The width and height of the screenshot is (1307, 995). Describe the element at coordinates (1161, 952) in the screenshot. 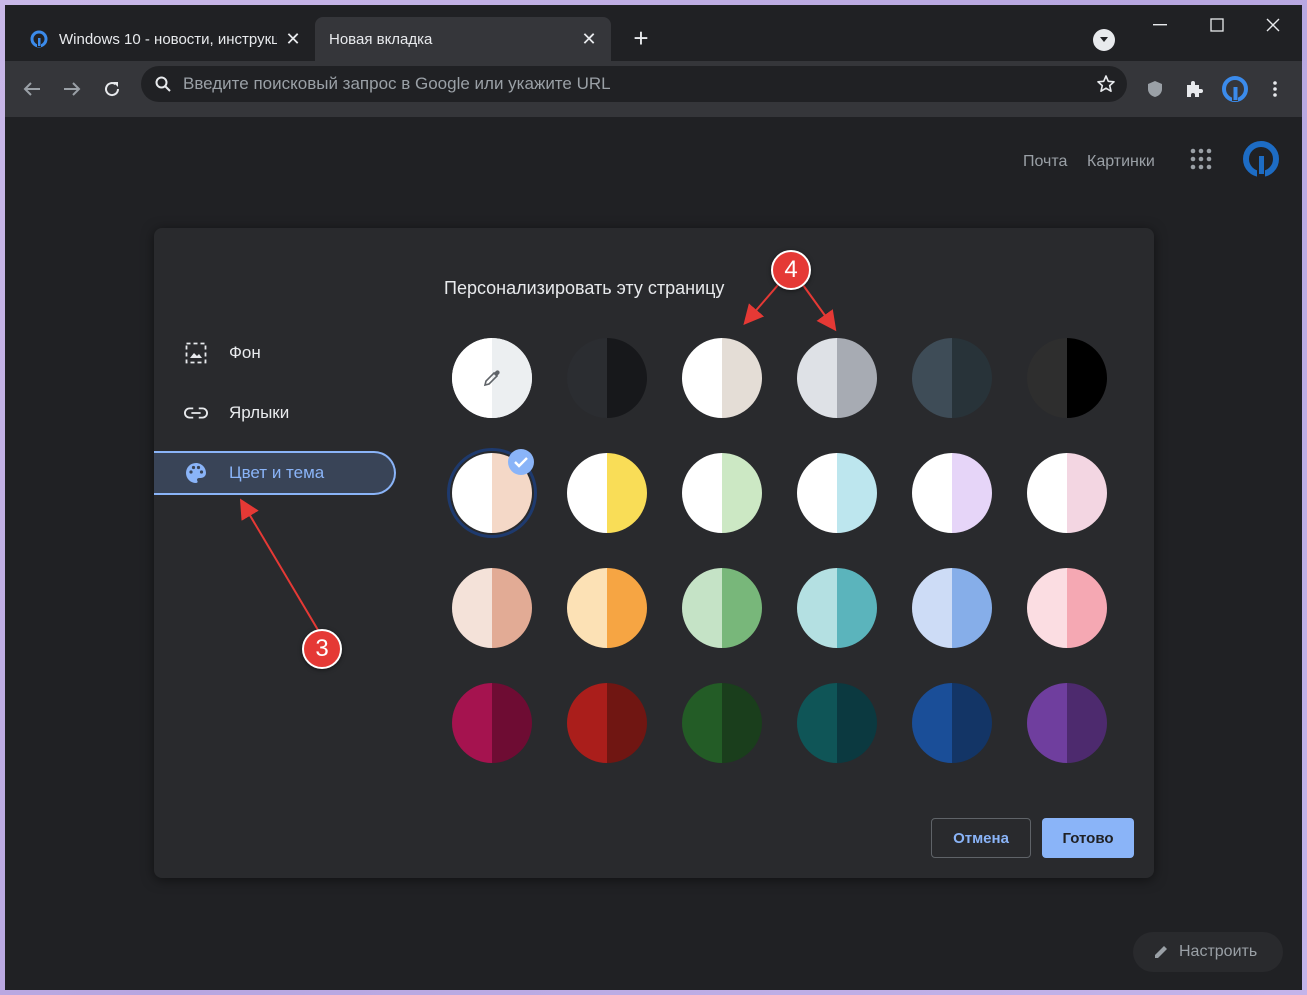

I see `pencil-icon` at that location.